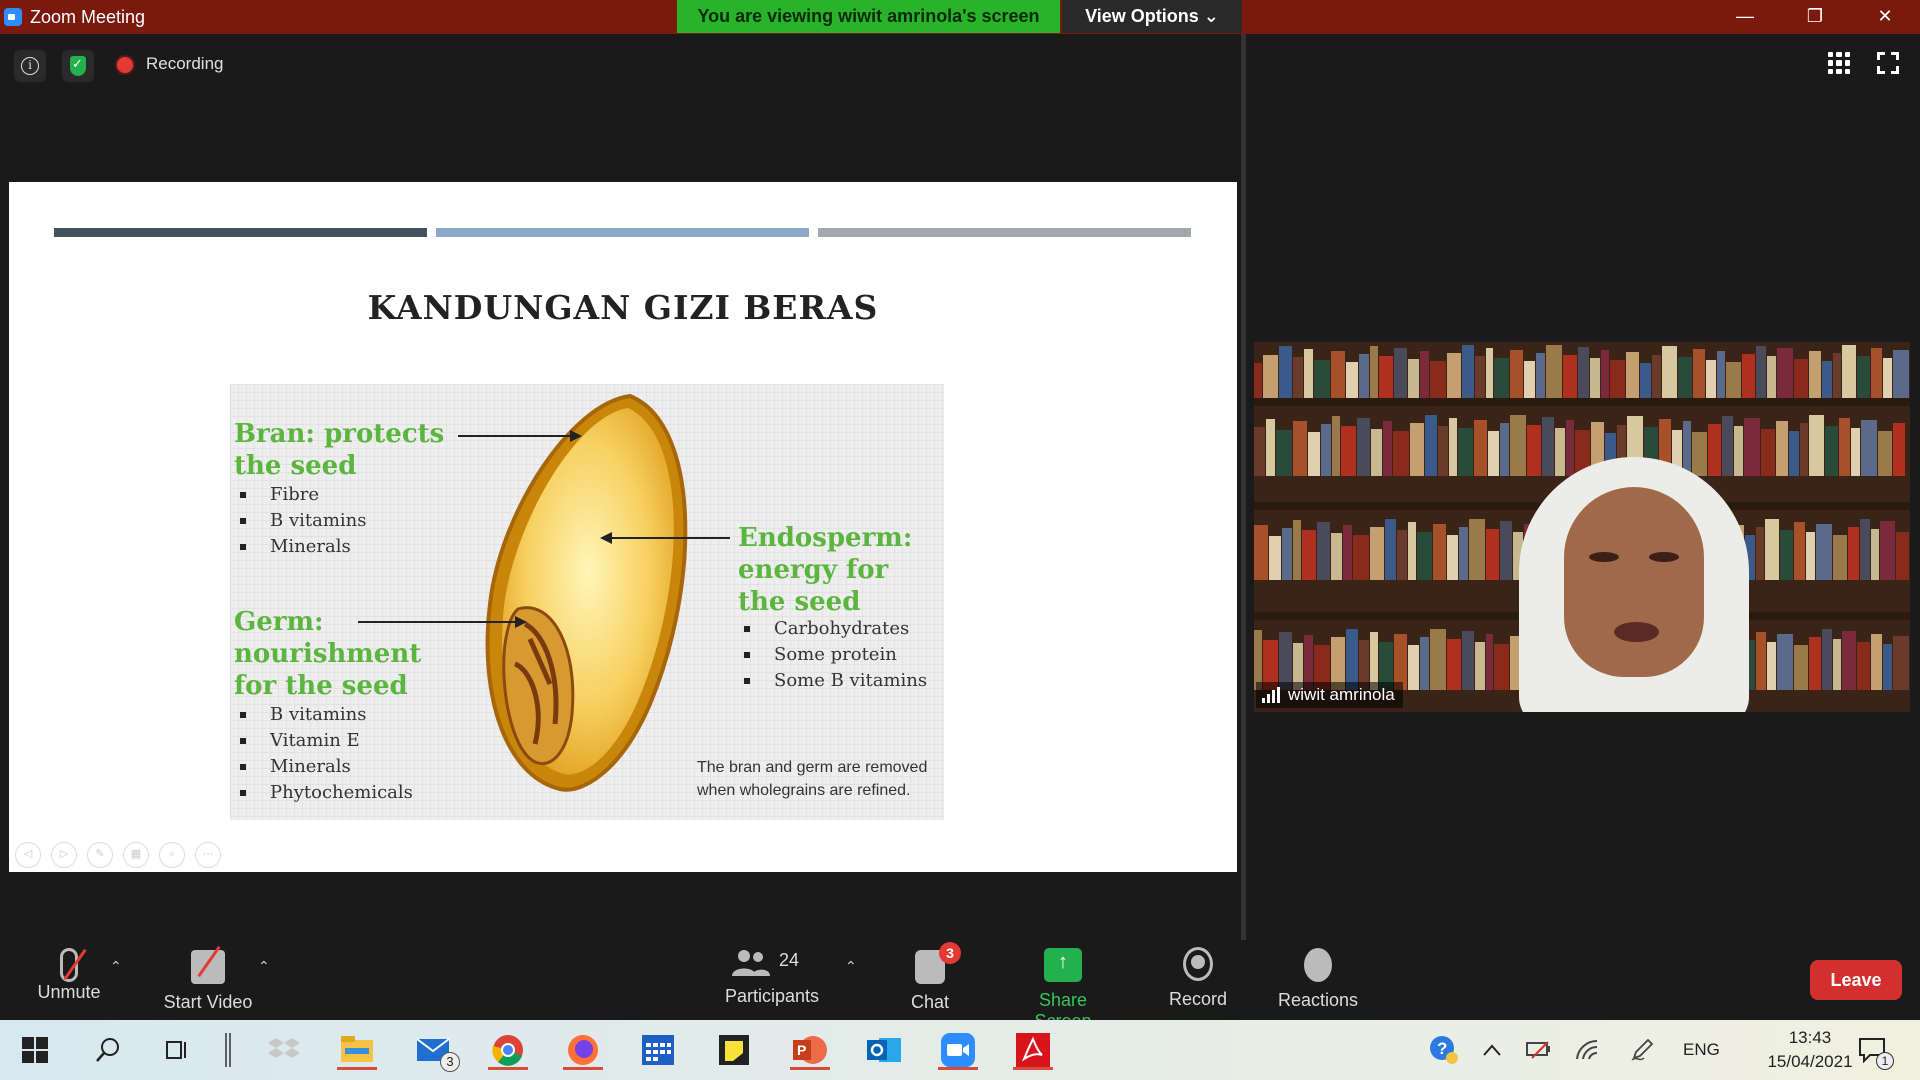 The height and width of the screenshot is (1080, 1920). What do you see at coordinates (28, 855) in the screenshot?
I see `previous-slide-icon: ◁` at bounding box center [28, 855].